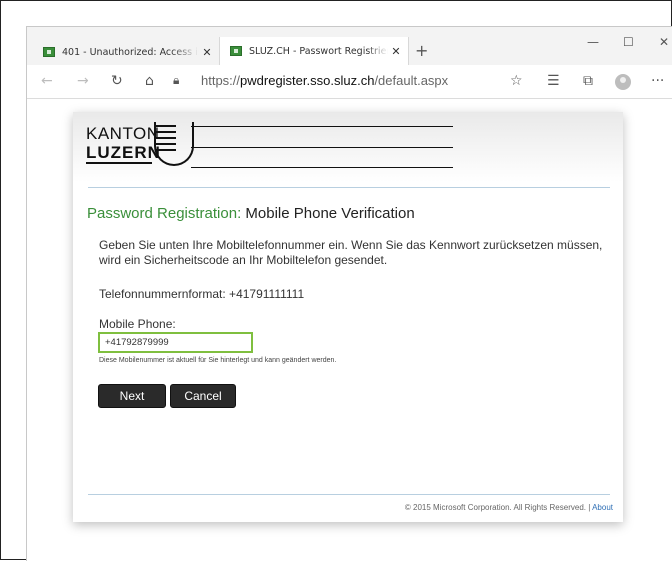 The height and width of the screenshot is (562, 672). Describe the element at coordinates (137, 324) in the screenshot. I see `mobile-phone-label: Mobile Phone:` at that location.